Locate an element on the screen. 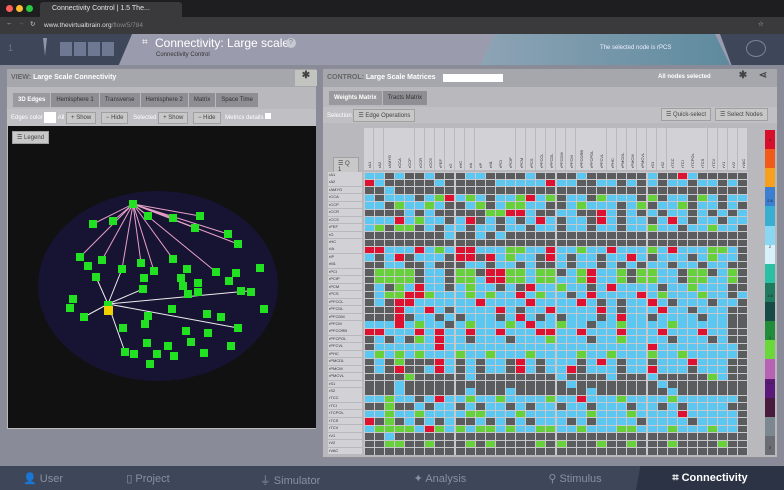  nav-analysis: ✦ Analysis is located at coordinates (440, 478).